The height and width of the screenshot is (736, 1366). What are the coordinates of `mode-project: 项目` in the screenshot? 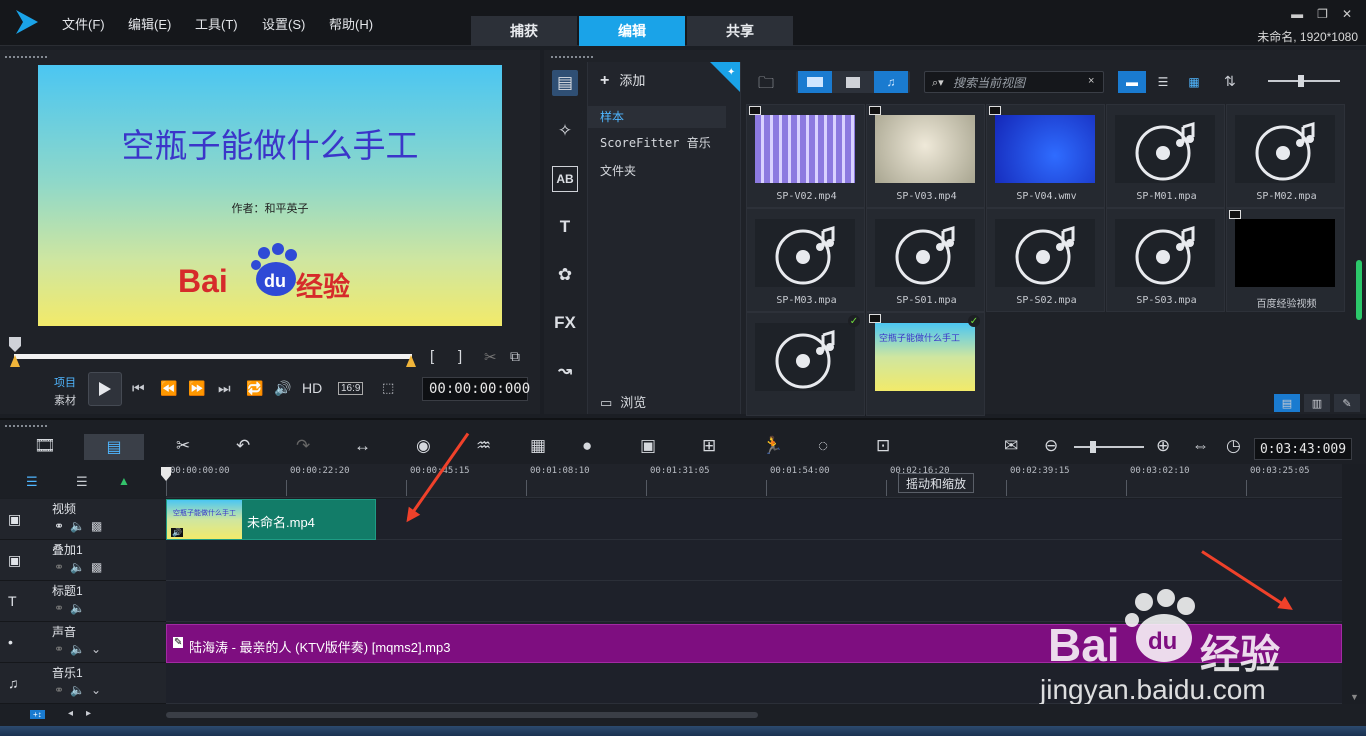 It's located at (65, 382).